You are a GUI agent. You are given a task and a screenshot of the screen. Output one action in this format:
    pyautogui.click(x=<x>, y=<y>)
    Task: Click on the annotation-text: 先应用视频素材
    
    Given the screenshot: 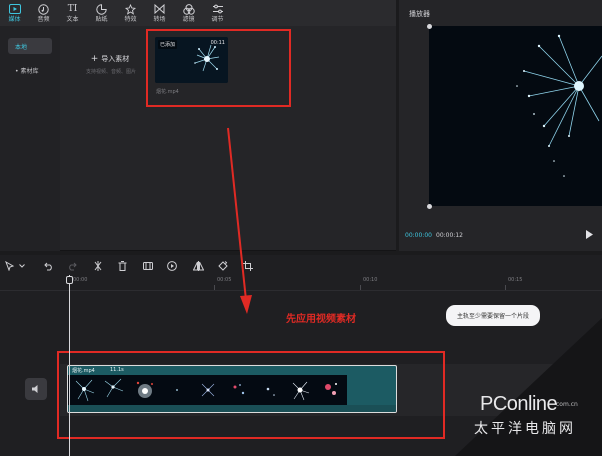 What is the action you would take?
    pyautogui.click(x=321, y=319)
    